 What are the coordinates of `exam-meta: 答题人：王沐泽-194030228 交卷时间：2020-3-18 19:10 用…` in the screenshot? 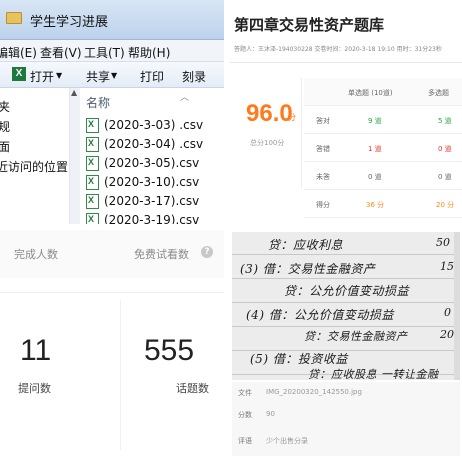 It's located at (338, 49).